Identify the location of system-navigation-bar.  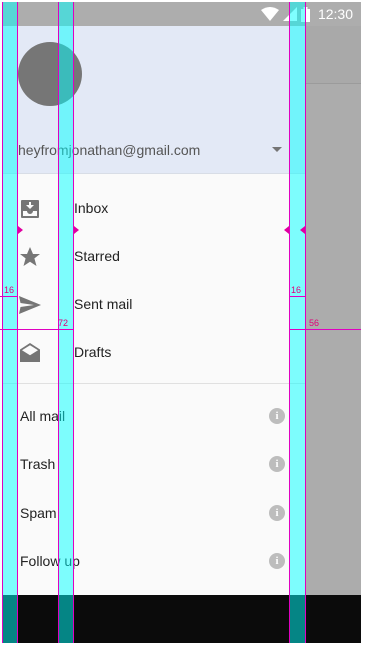
(181, 619).